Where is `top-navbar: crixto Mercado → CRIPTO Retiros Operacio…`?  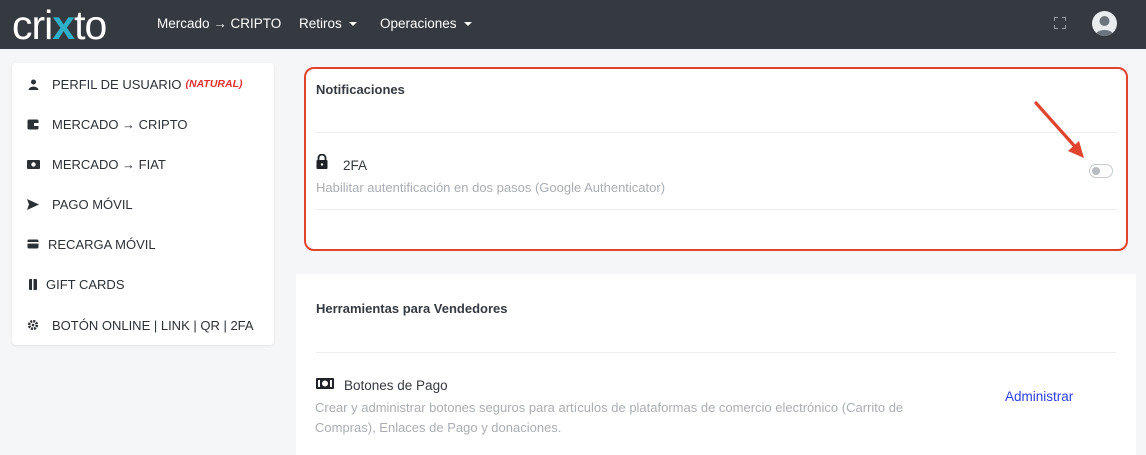 top-navbar: crixto Mercado → CRIPTO Retiros Operacio… is located at coordinates (573, 24).